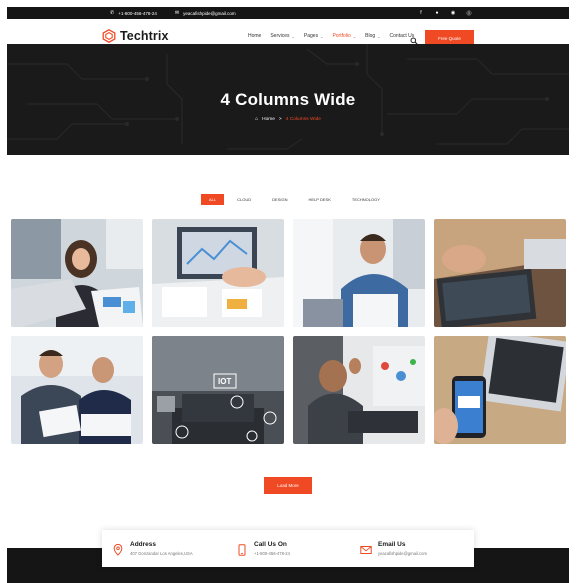 The width and height of the screenshot is (577, 583). I want to click on top-phone: +1-800-456-478-24, so click(137, 13).